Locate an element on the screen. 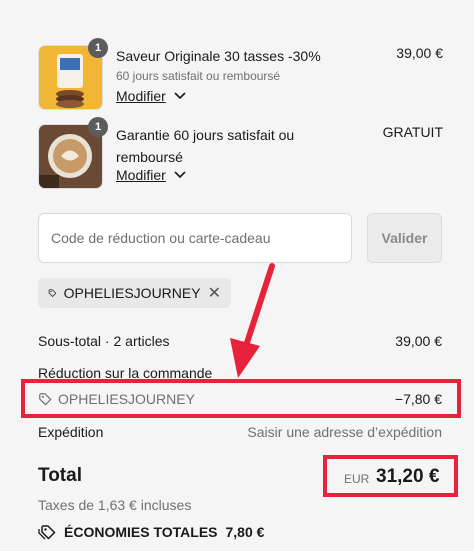 Image resolution: width=474 pixels, height=551 pixels. annotation-highlight-total is located at coordinates (390, 476).